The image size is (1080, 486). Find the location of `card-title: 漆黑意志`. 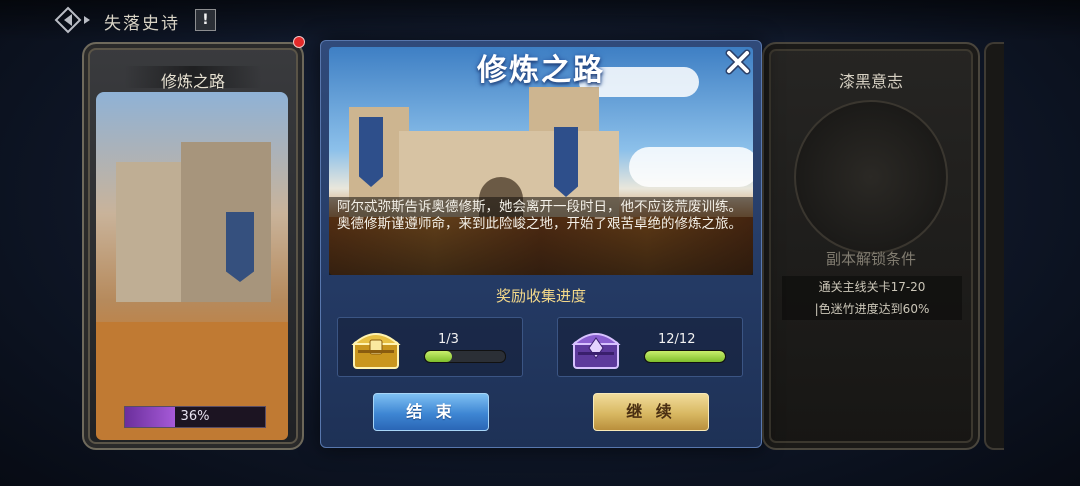

card-title: 漆黑意志 is located at coordinates (870, 81).